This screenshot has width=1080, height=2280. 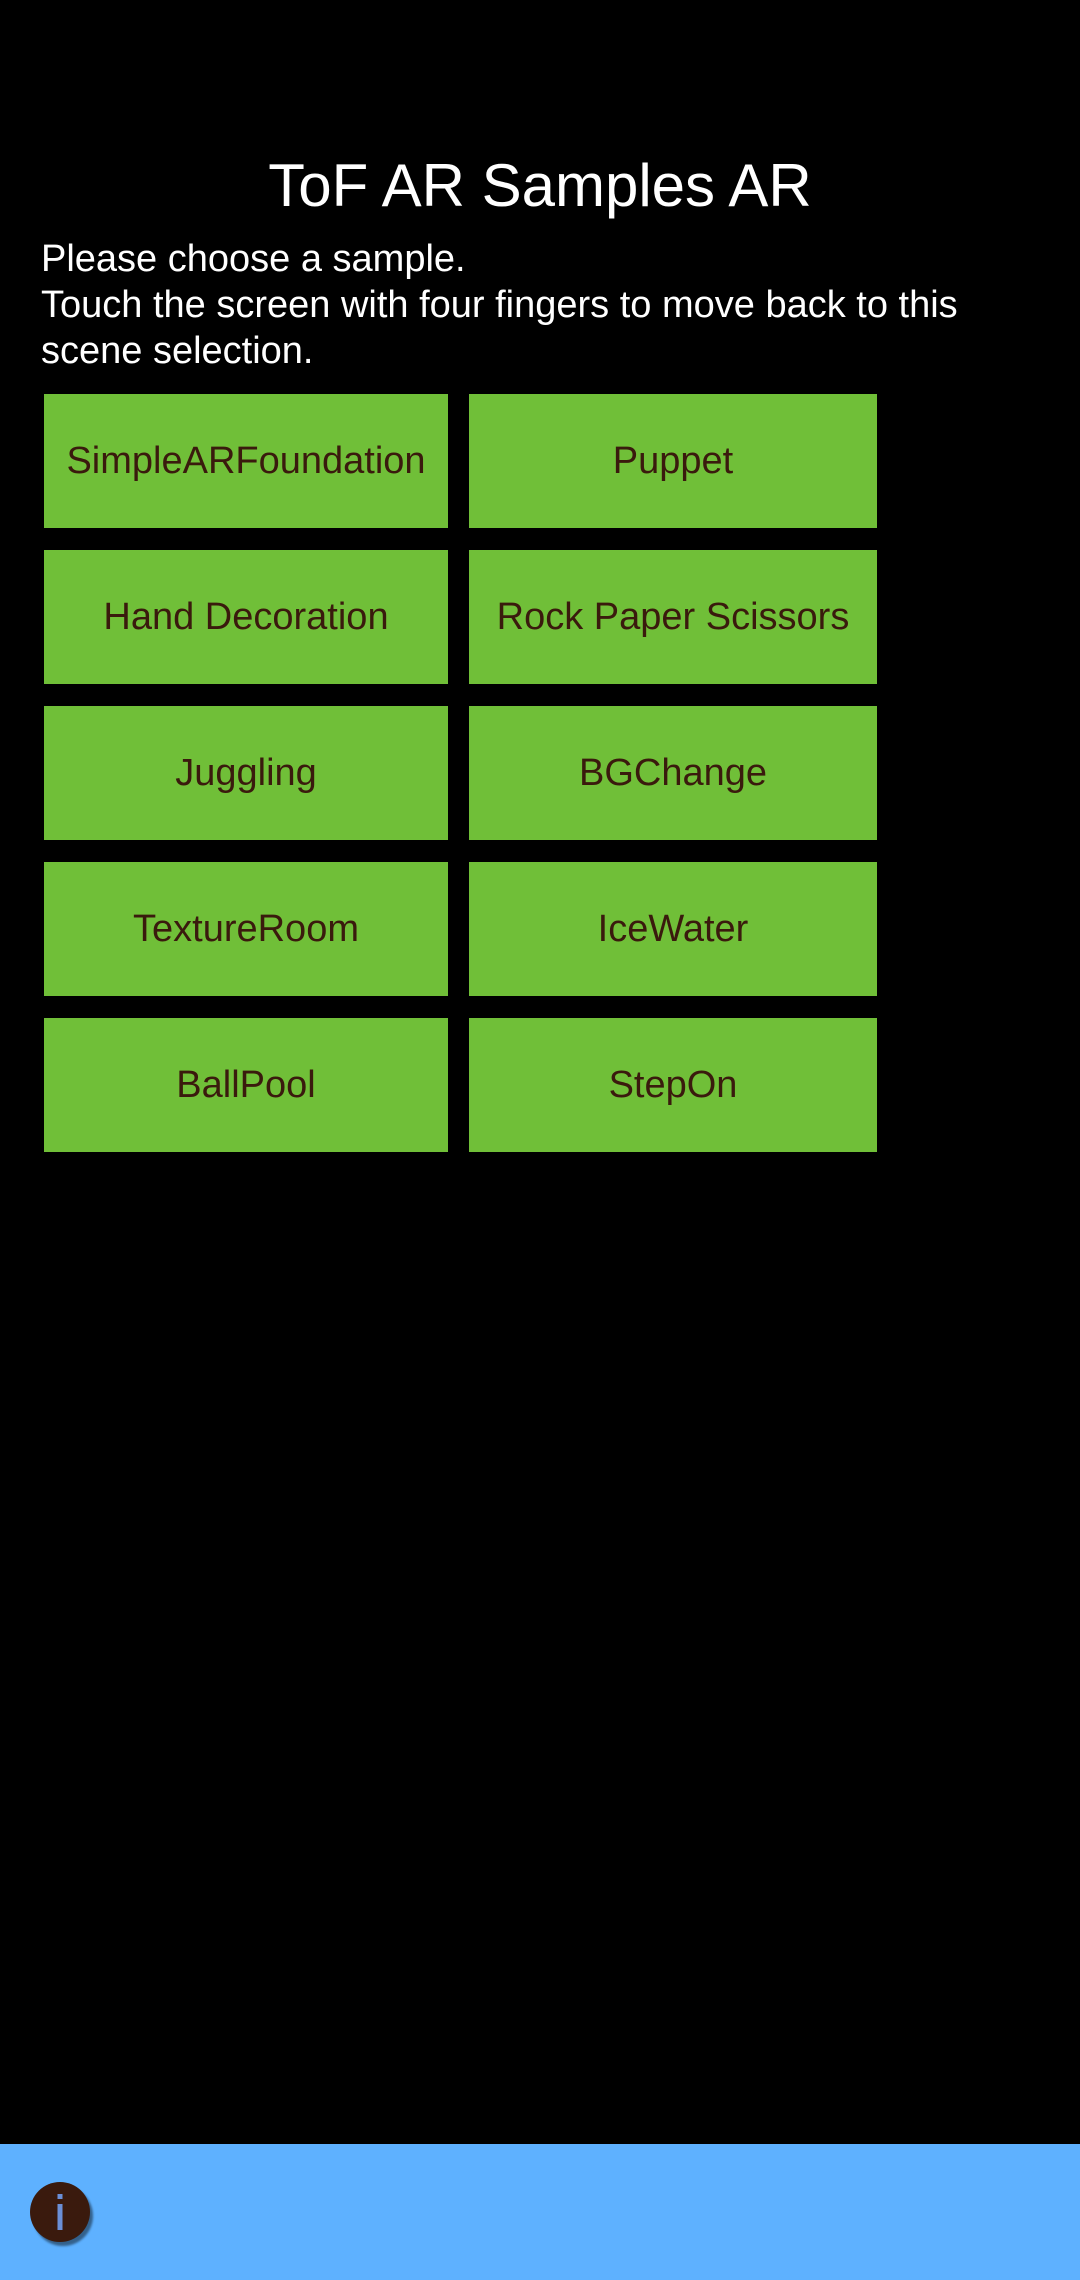 What do you see at coordinates (673, 461) in the screenshot?
I see `puppet-button: Puppet` at bounding box center [673, 461].